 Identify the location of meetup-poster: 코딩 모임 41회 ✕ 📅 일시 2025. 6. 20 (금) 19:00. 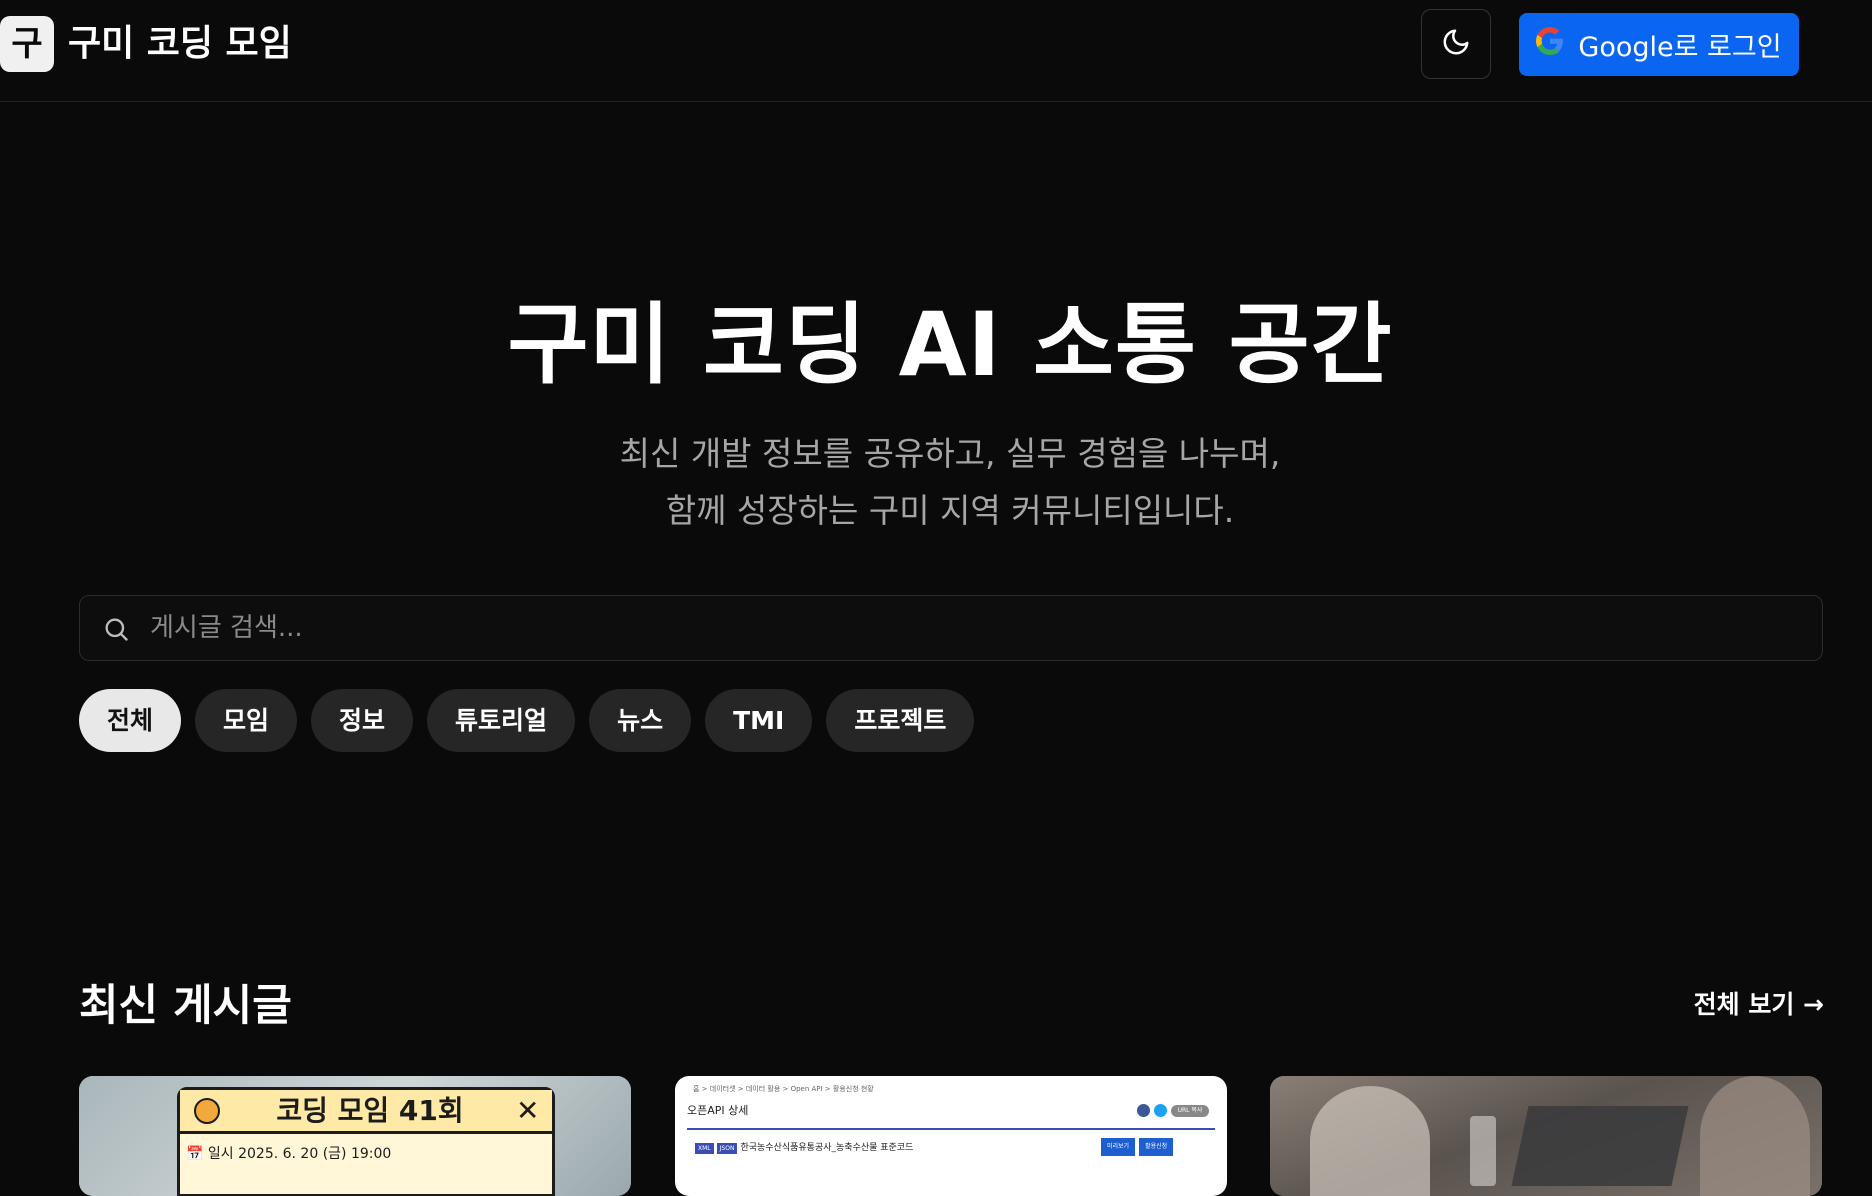
(366, 1141).